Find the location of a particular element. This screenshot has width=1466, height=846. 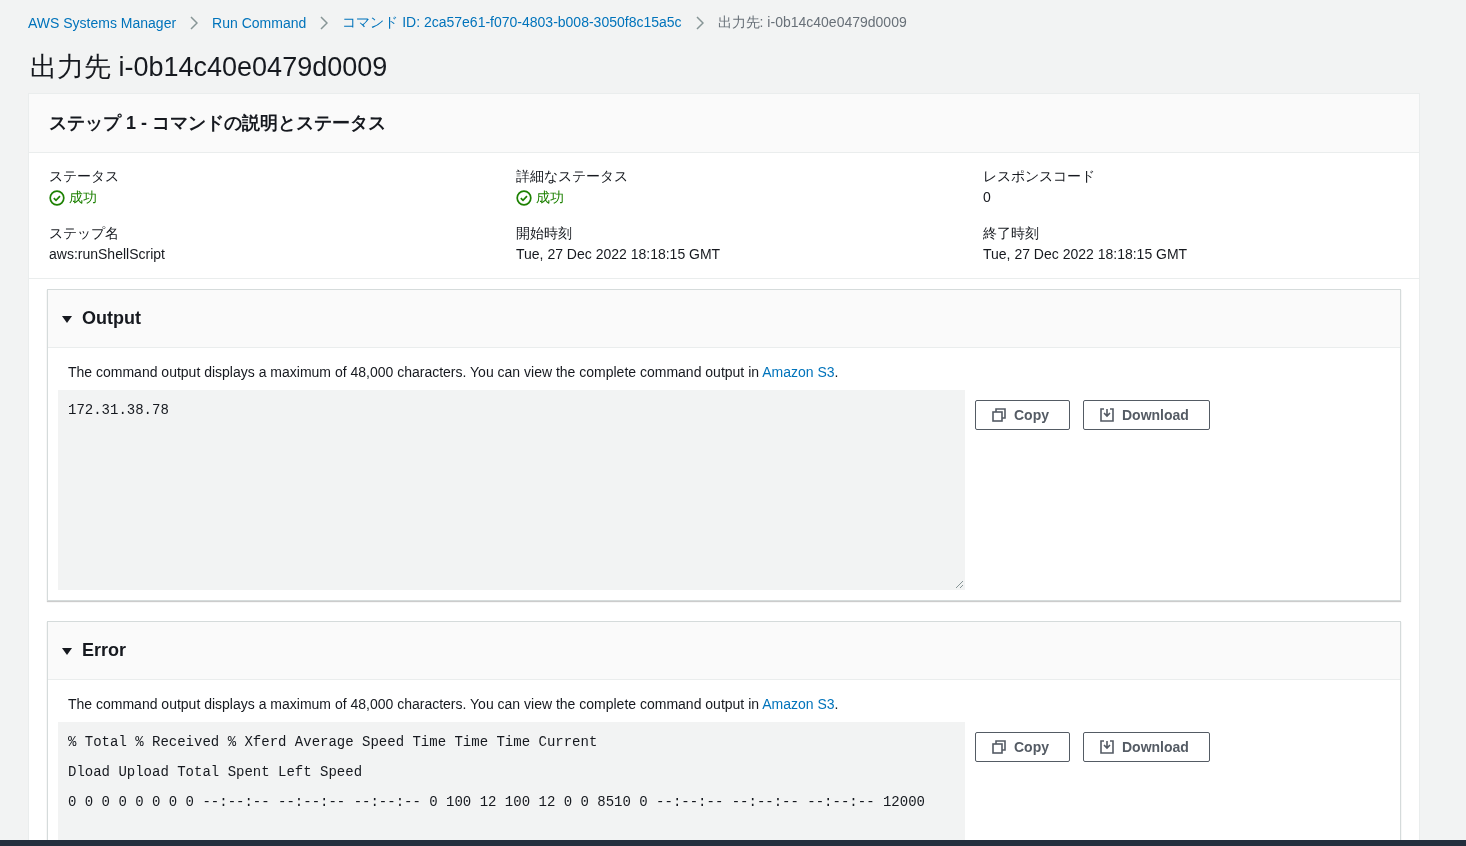

section-toggle: Output is located at coordinates (101, 318).